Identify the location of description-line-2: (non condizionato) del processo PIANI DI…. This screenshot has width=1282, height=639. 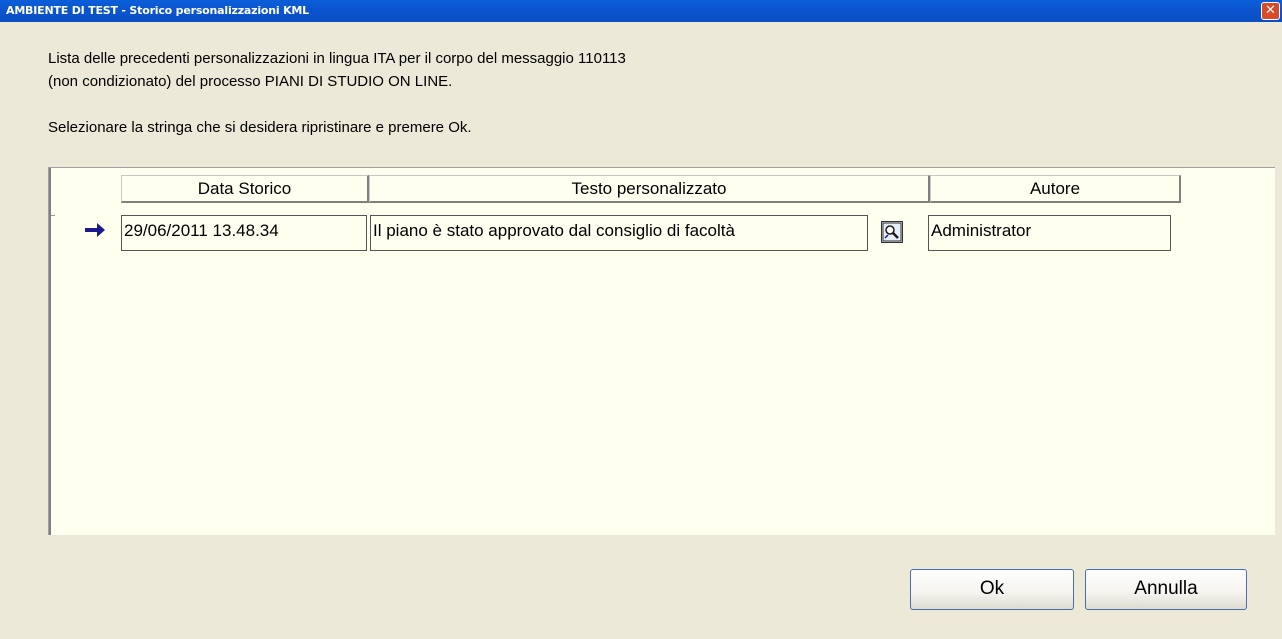
(250, 81).